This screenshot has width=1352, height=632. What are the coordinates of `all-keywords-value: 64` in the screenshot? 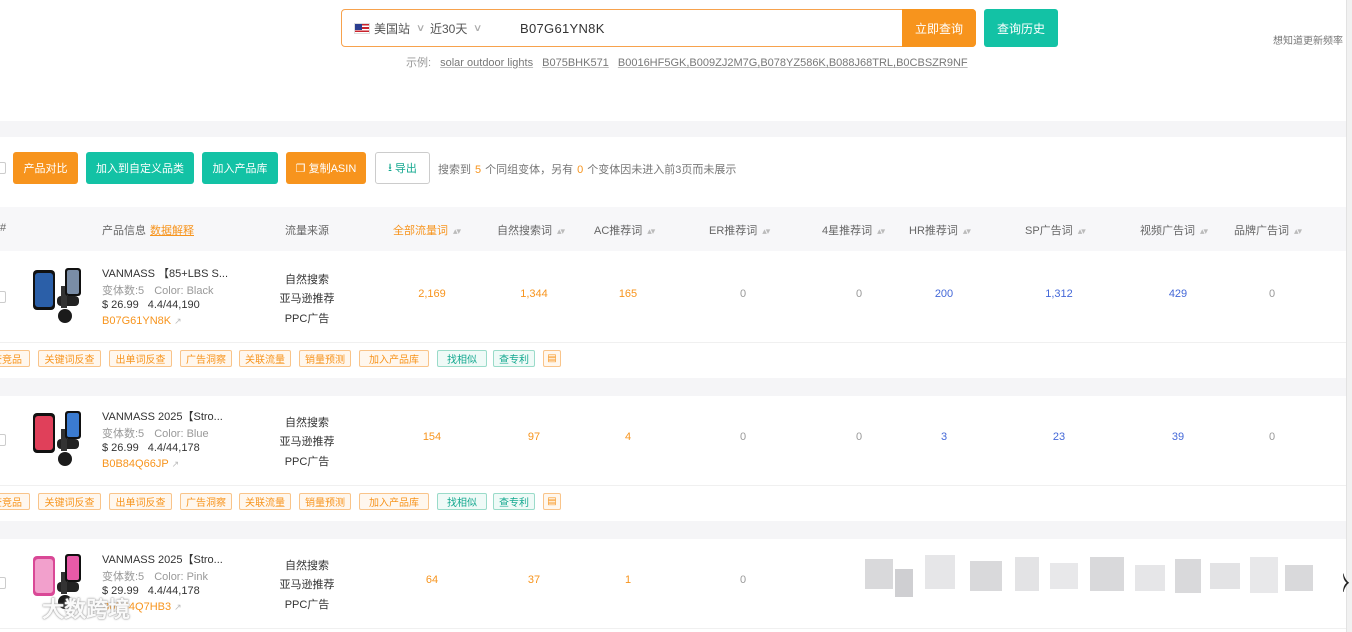 It's located at (432, 580).